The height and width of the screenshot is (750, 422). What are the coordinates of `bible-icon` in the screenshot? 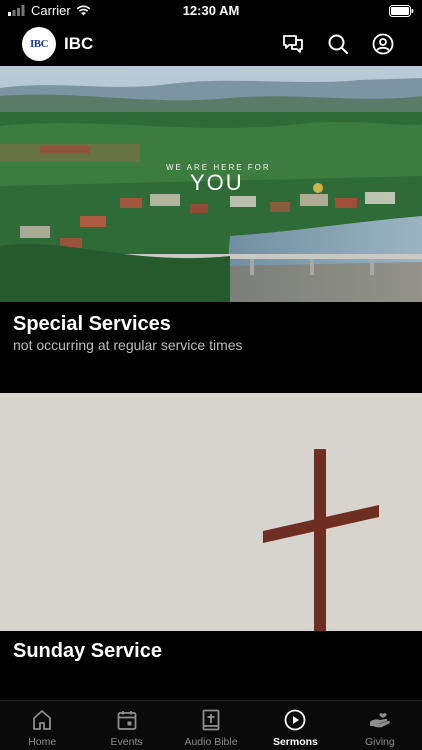 It's located at (211, 720).